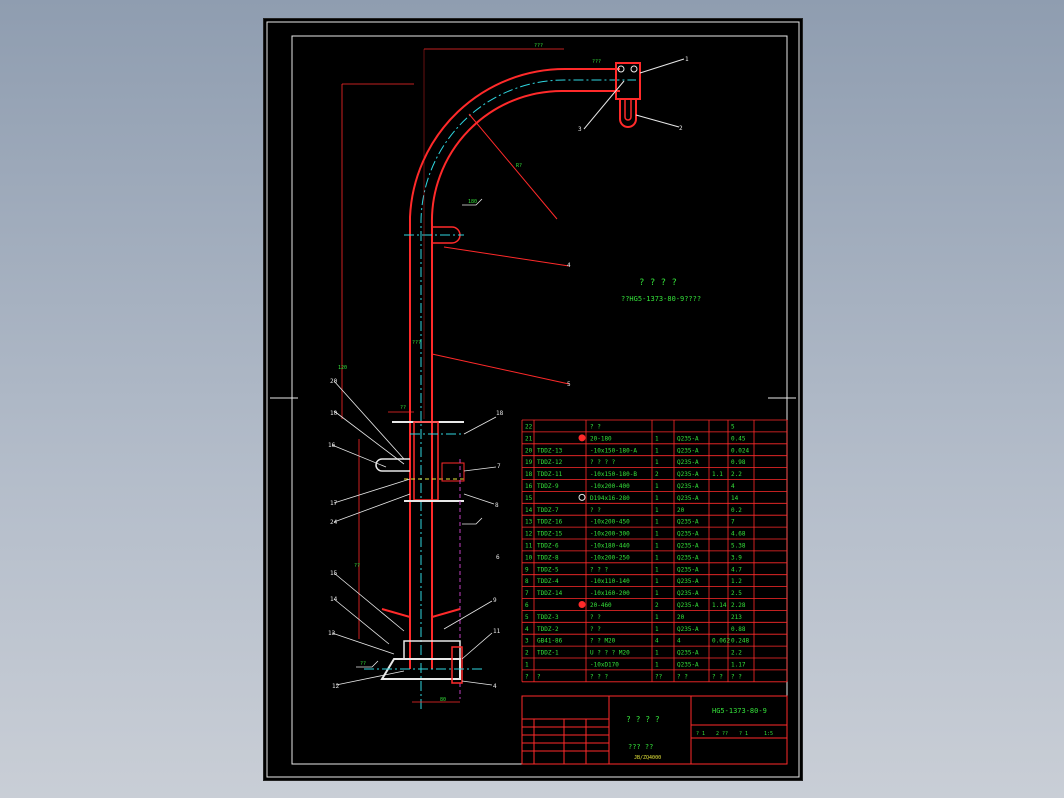  I want to click on tb-sheet-a: ? 1, so click(700, 734).